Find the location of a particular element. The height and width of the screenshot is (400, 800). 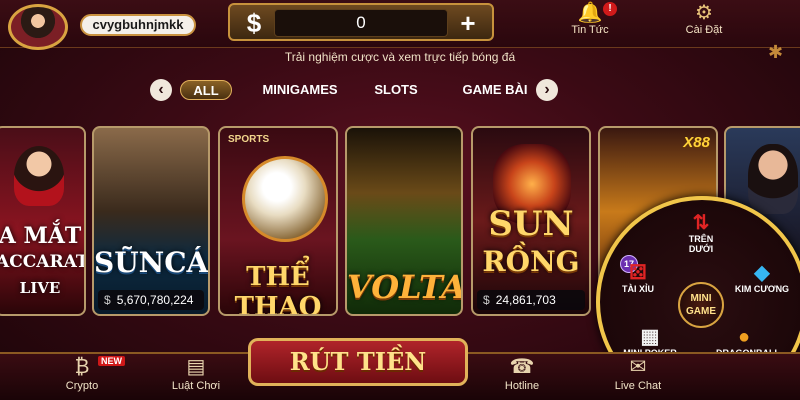

game-card-sun-rong: SUN RỒNG $24,861,703 is located at coordinates (531, 221).